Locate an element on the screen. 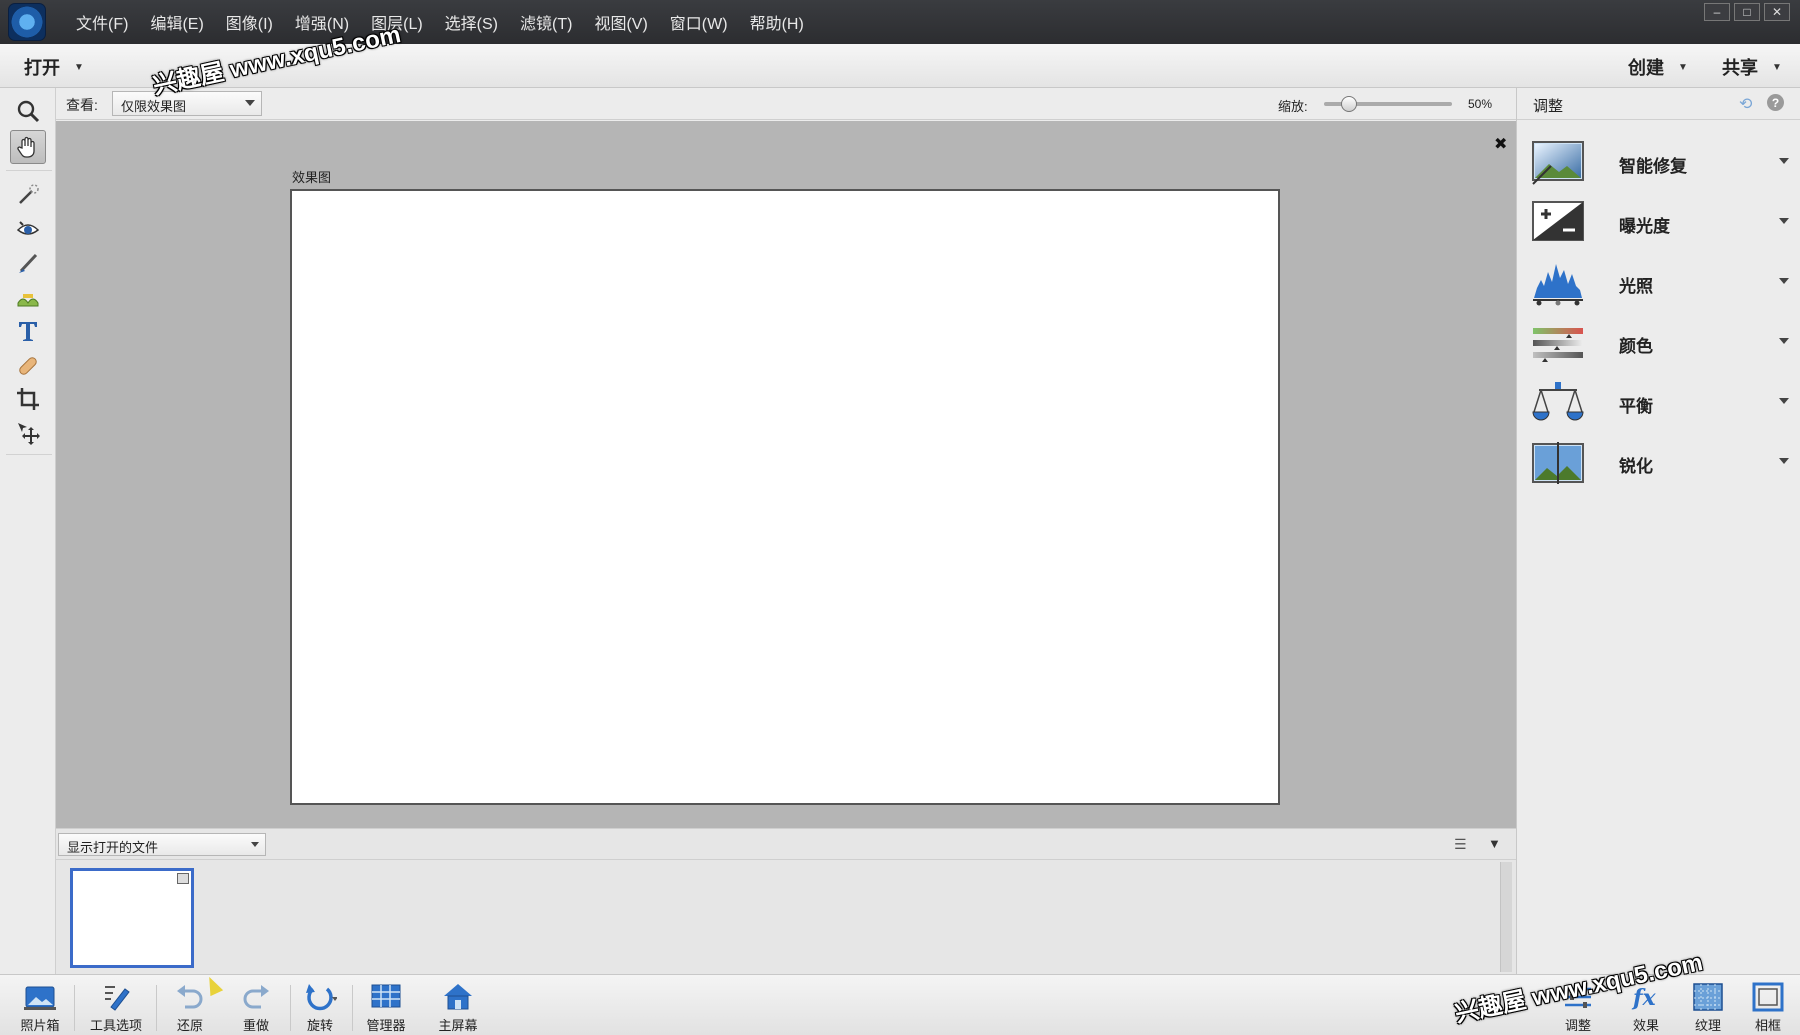  spot-healing-tool-button is located at coordinates (28, 297).